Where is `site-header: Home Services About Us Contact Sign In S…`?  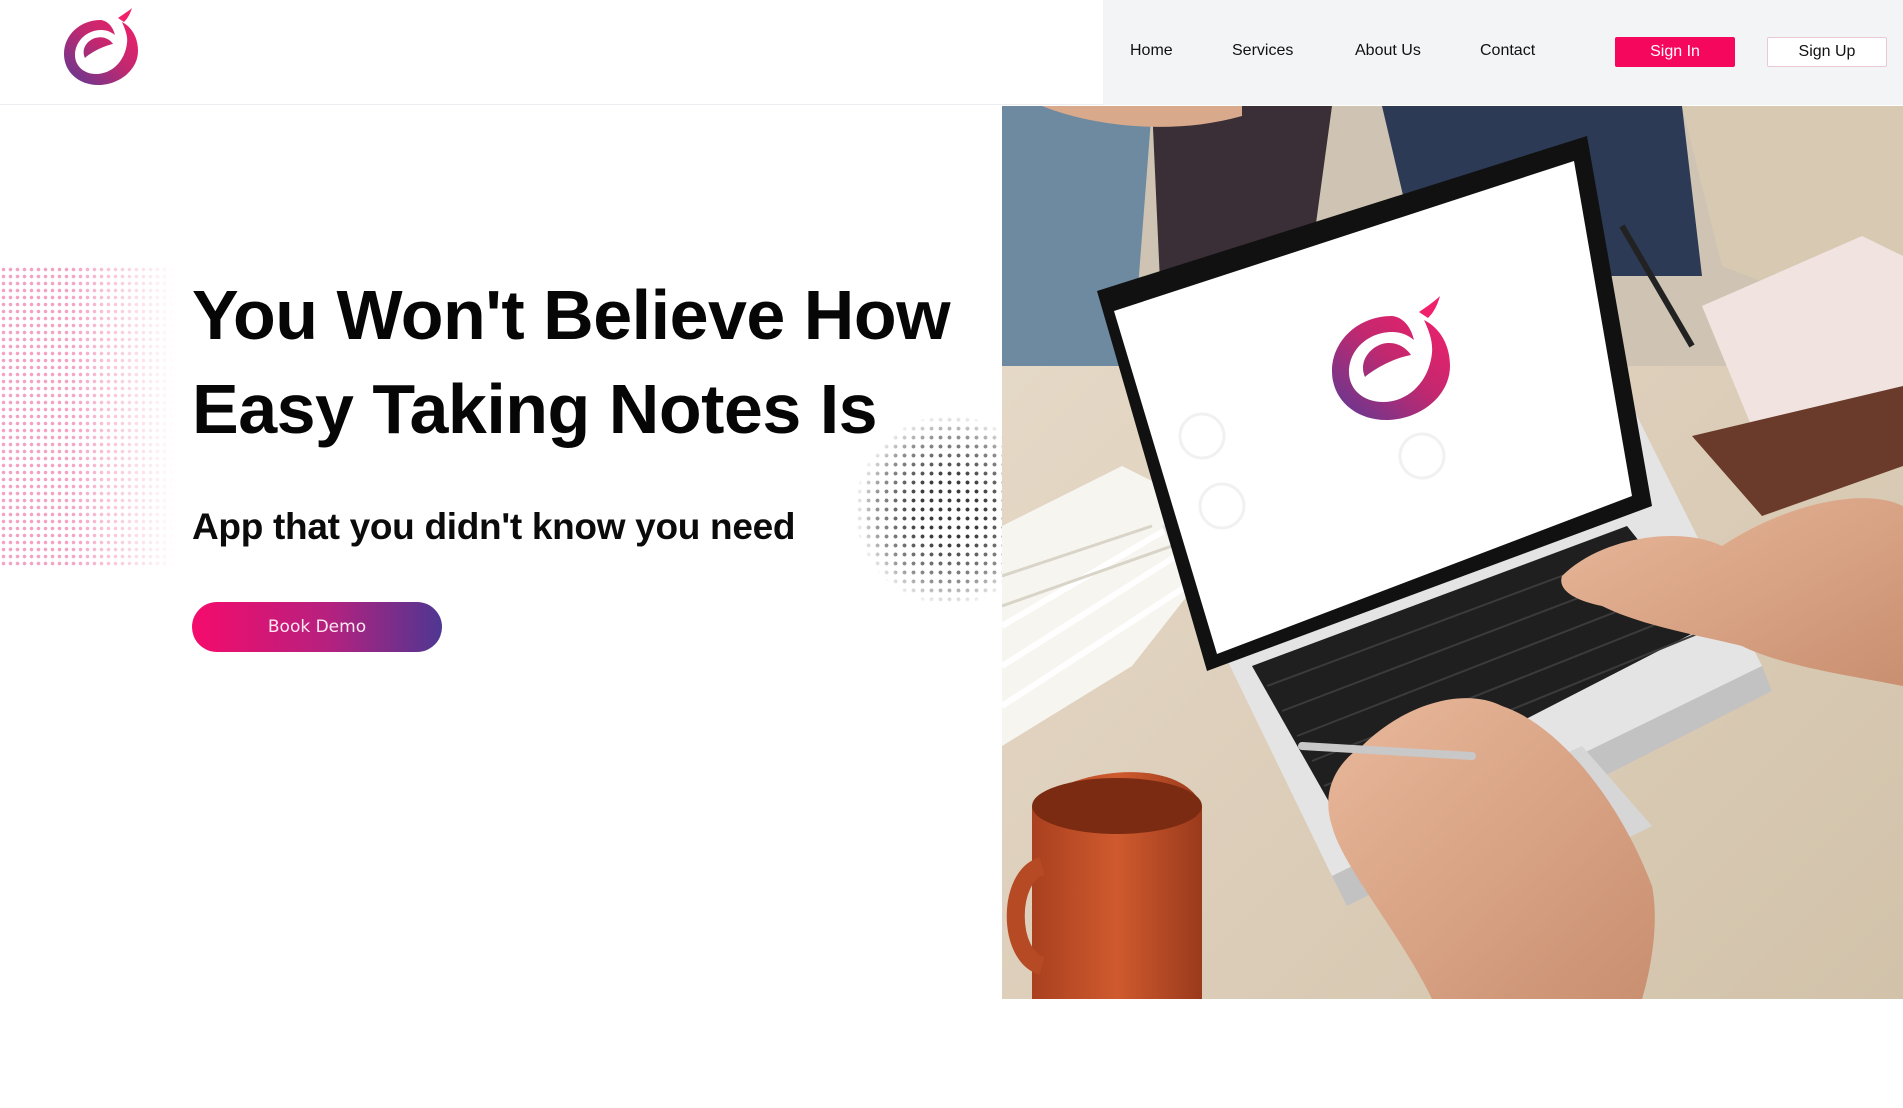 site-header: Home Services About Us Contact Sign In S… is located at coordinates (951, 52).